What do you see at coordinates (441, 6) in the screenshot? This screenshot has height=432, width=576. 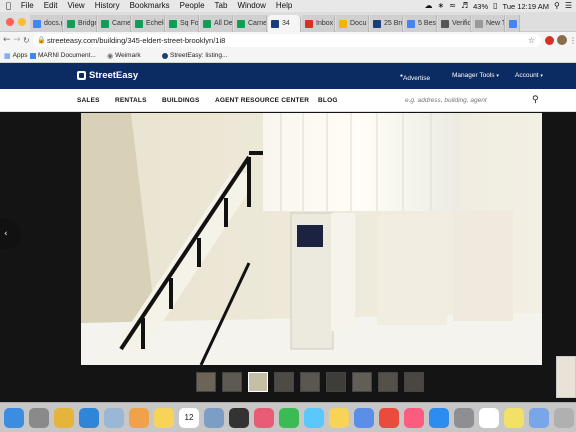 I see `bluetooth-icon: ∗` at bounding box center [441, 6].